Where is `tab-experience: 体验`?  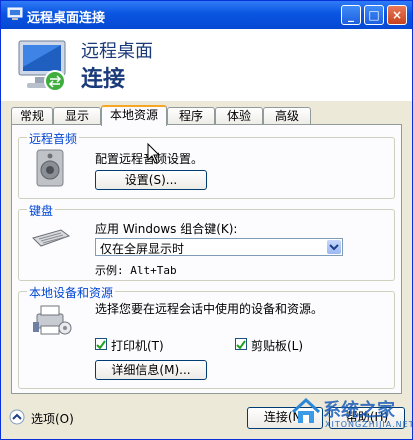 tab-experience: 体验 is located at coordinates (239, 116).